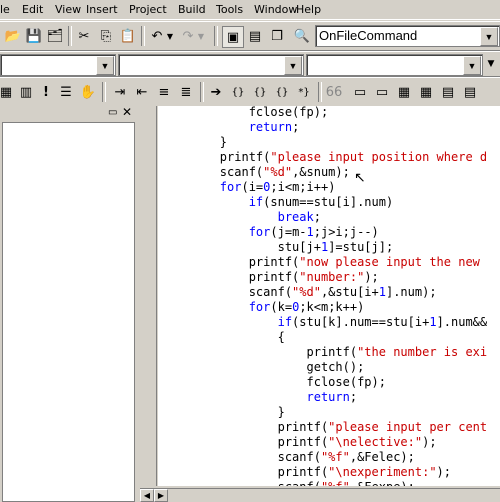 This screenshot has height=502, width=500. I want to click on menu-help: Help, so click(308, 9).